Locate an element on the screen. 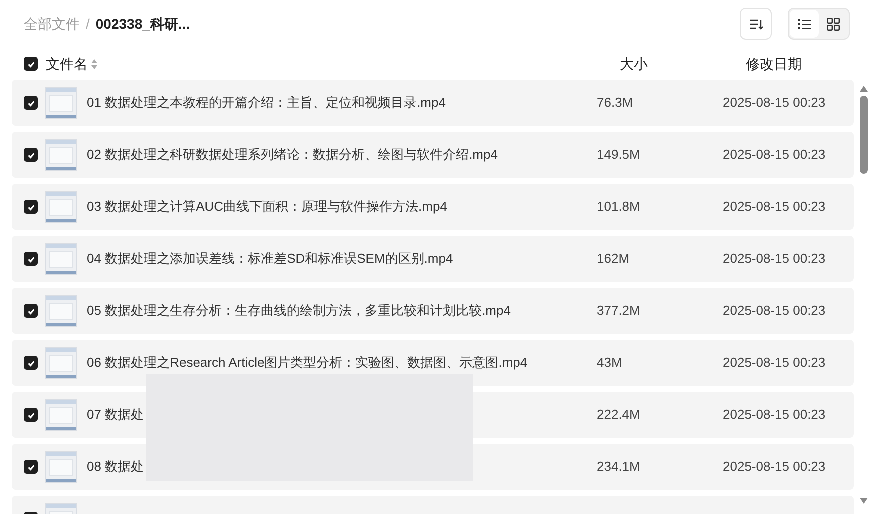  sort-button is located at coordinates (756, 24).